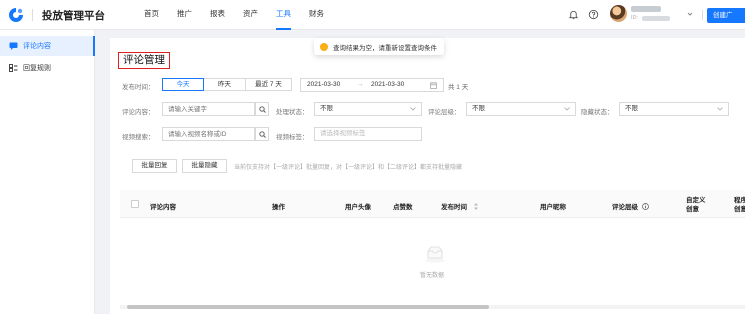 The height and width of the screenshot is (314, 745). I want to click on table-header, so click(432, 204).